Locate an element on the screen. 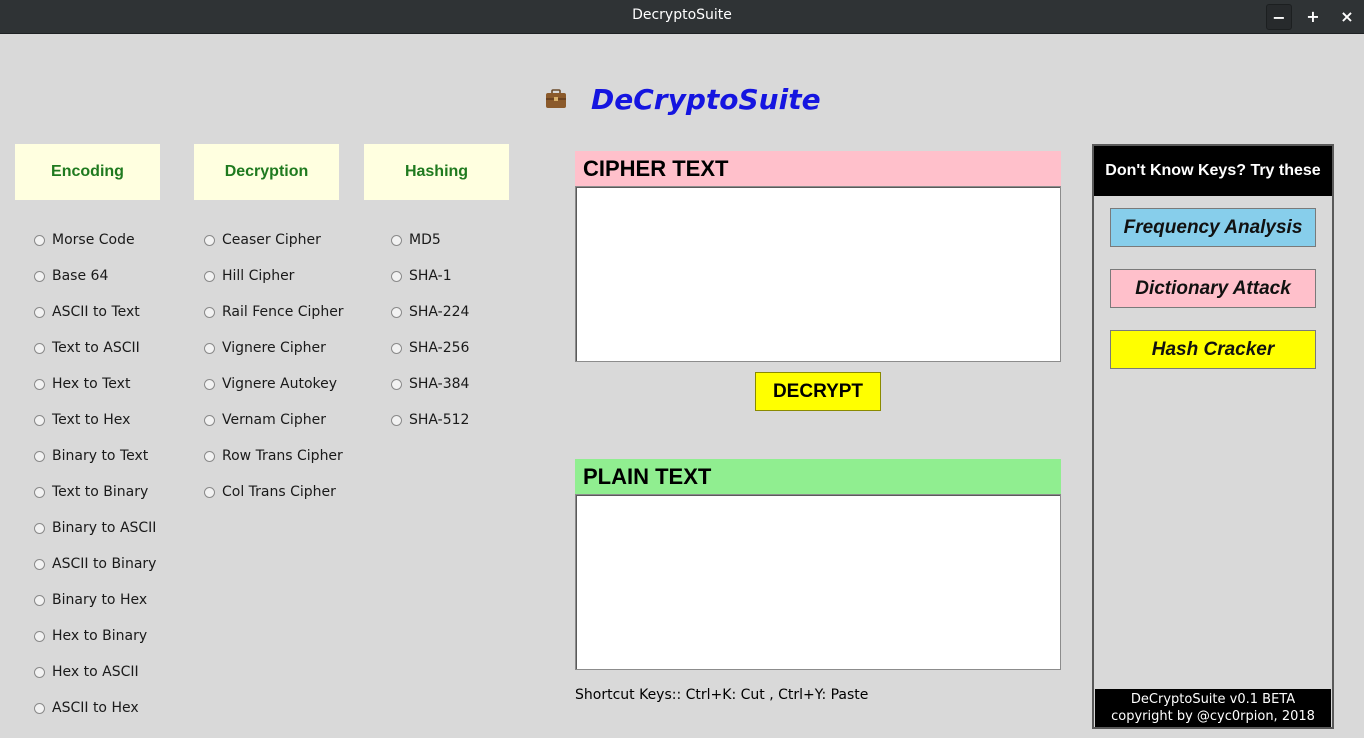 The width and height of the screenshot is (1364, 738). briefcase-icon is located at coordinates (556, 98).